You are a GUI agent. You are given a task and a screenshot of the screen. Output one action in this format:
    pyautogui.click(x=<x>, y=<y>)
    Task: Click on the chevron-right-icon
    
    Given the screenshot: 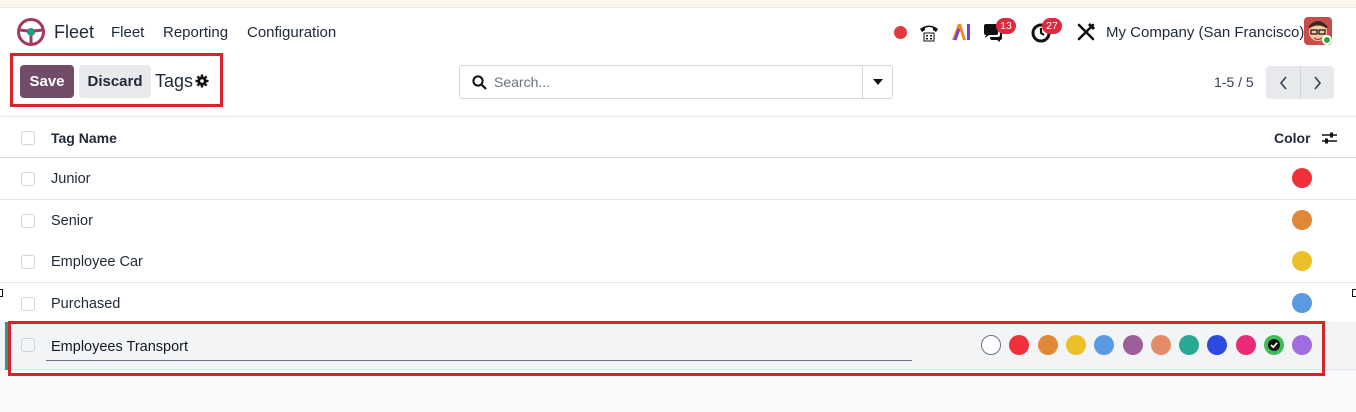 What is the action you would take?
    pyautogui.click(x=1318, y=82)
    